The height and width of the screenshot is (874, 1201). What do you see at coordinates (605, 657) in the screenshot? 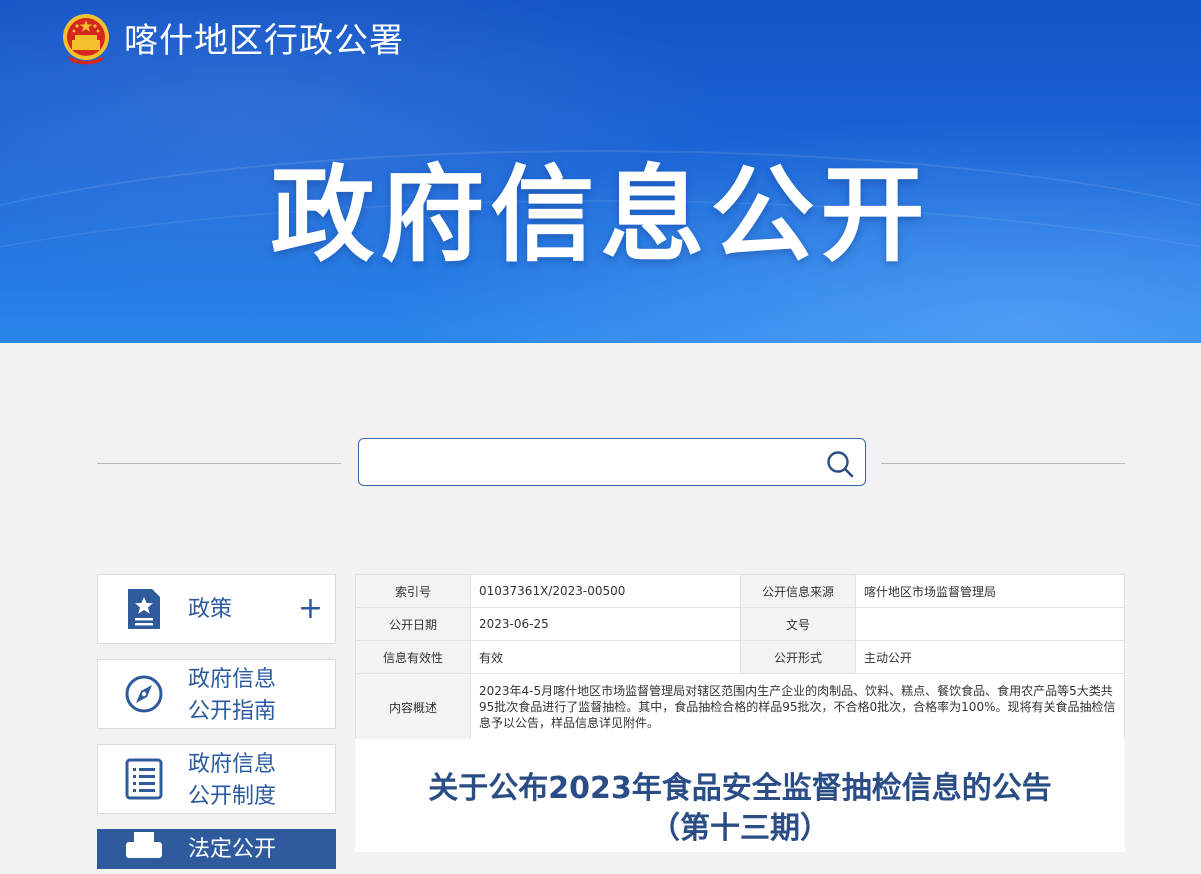
I see `validity-value: 有效` at bounding box center [605, 657].